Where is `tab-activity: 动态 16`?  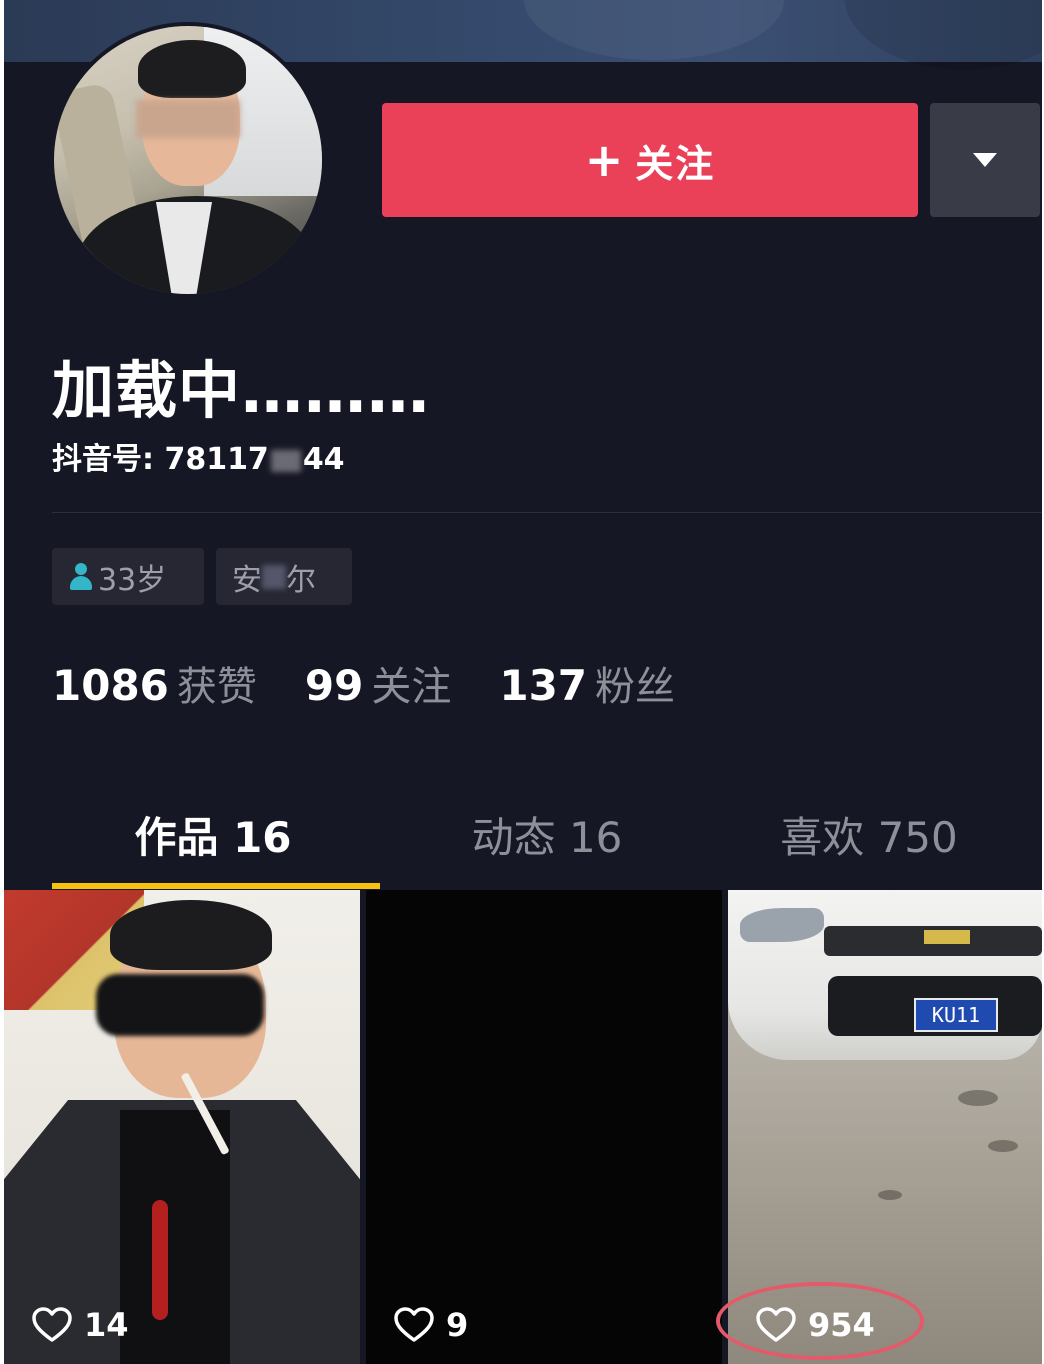 tab-activity: 动态 16 is located at coordinates (547, 834).